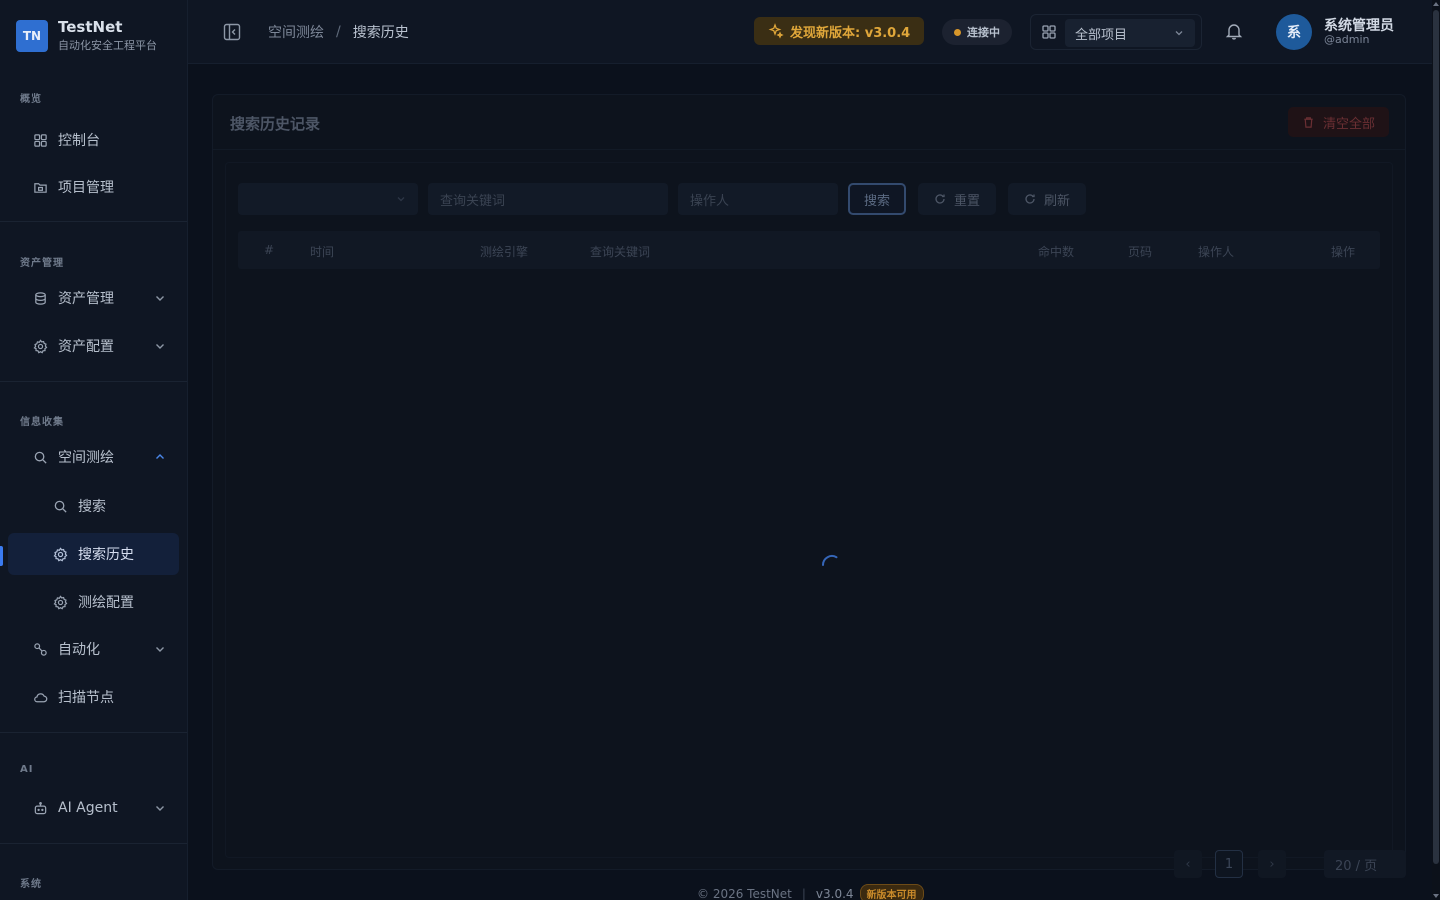 The width and height of the screenshot is (1440, 900). Describe the element at coordinates (1294, 32) in the screenshot. I see `avatar: 系` at that location.